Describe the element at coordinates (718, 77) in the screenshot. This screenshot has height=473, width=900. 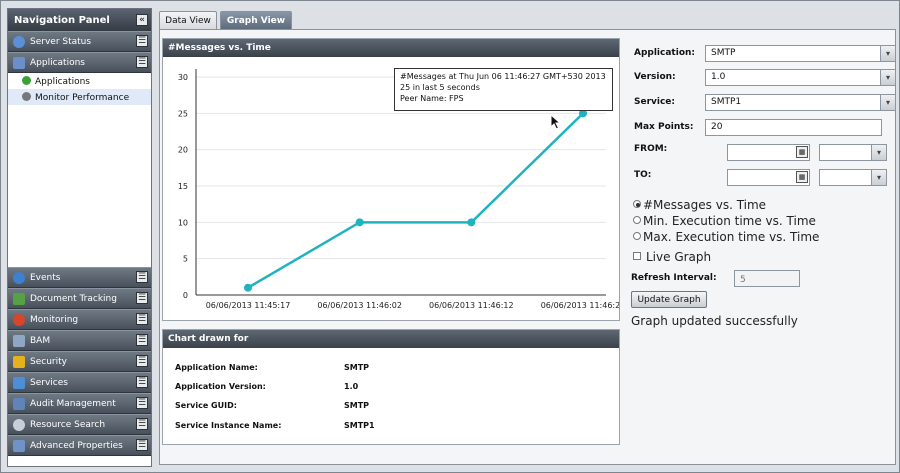
I see `version-select-value: 1.0` at that location.